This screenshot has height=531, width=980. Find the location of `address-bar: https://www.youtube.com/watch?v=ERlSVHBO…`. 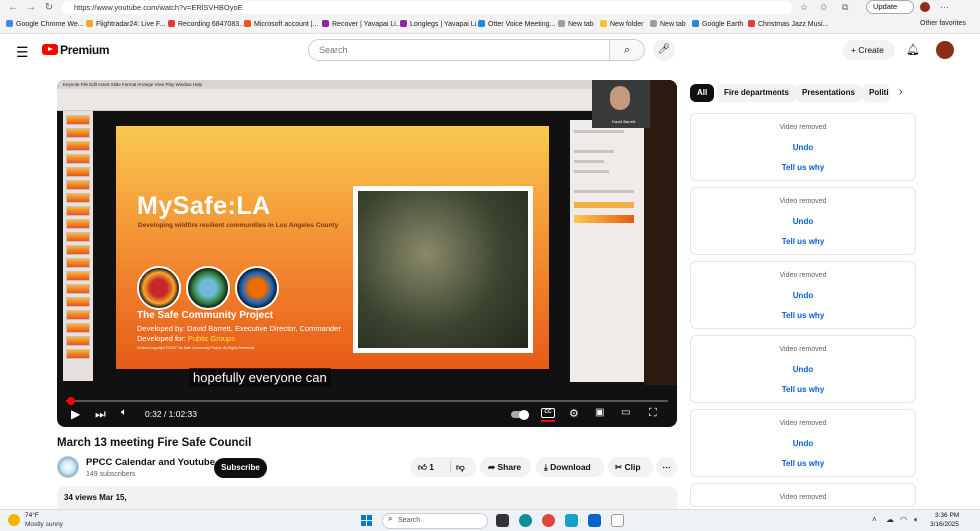

address-bar: https://www.youtube.com/watch?v=ERlSVHBO… is located at coordinates (427, 7).